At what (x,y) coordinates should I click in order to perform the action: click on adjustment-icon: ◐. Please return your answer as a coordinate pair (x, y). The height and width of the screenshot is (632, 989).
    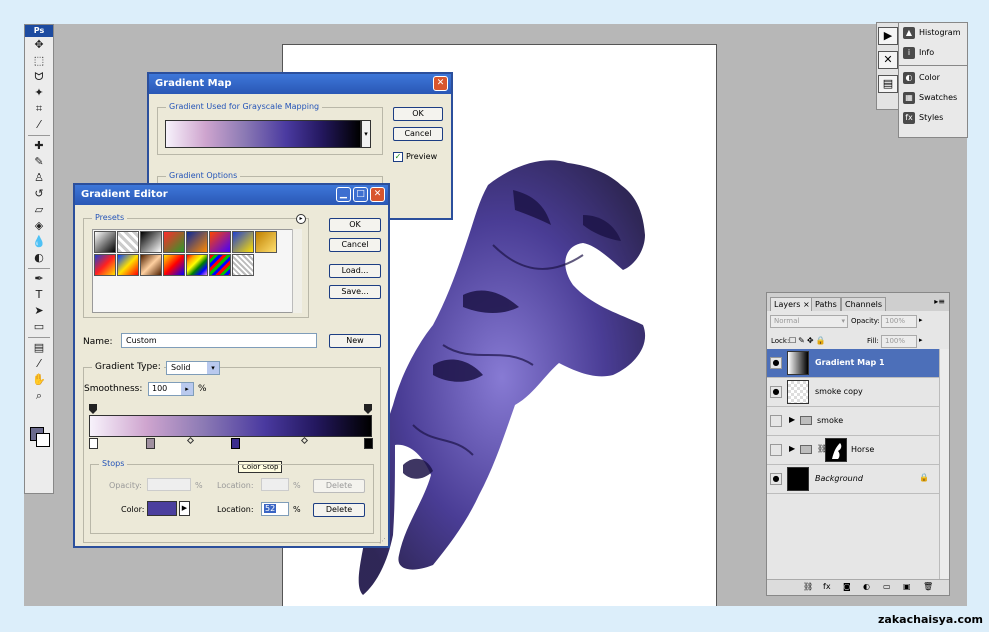
    Looking at the image, I should click on (866, 586).